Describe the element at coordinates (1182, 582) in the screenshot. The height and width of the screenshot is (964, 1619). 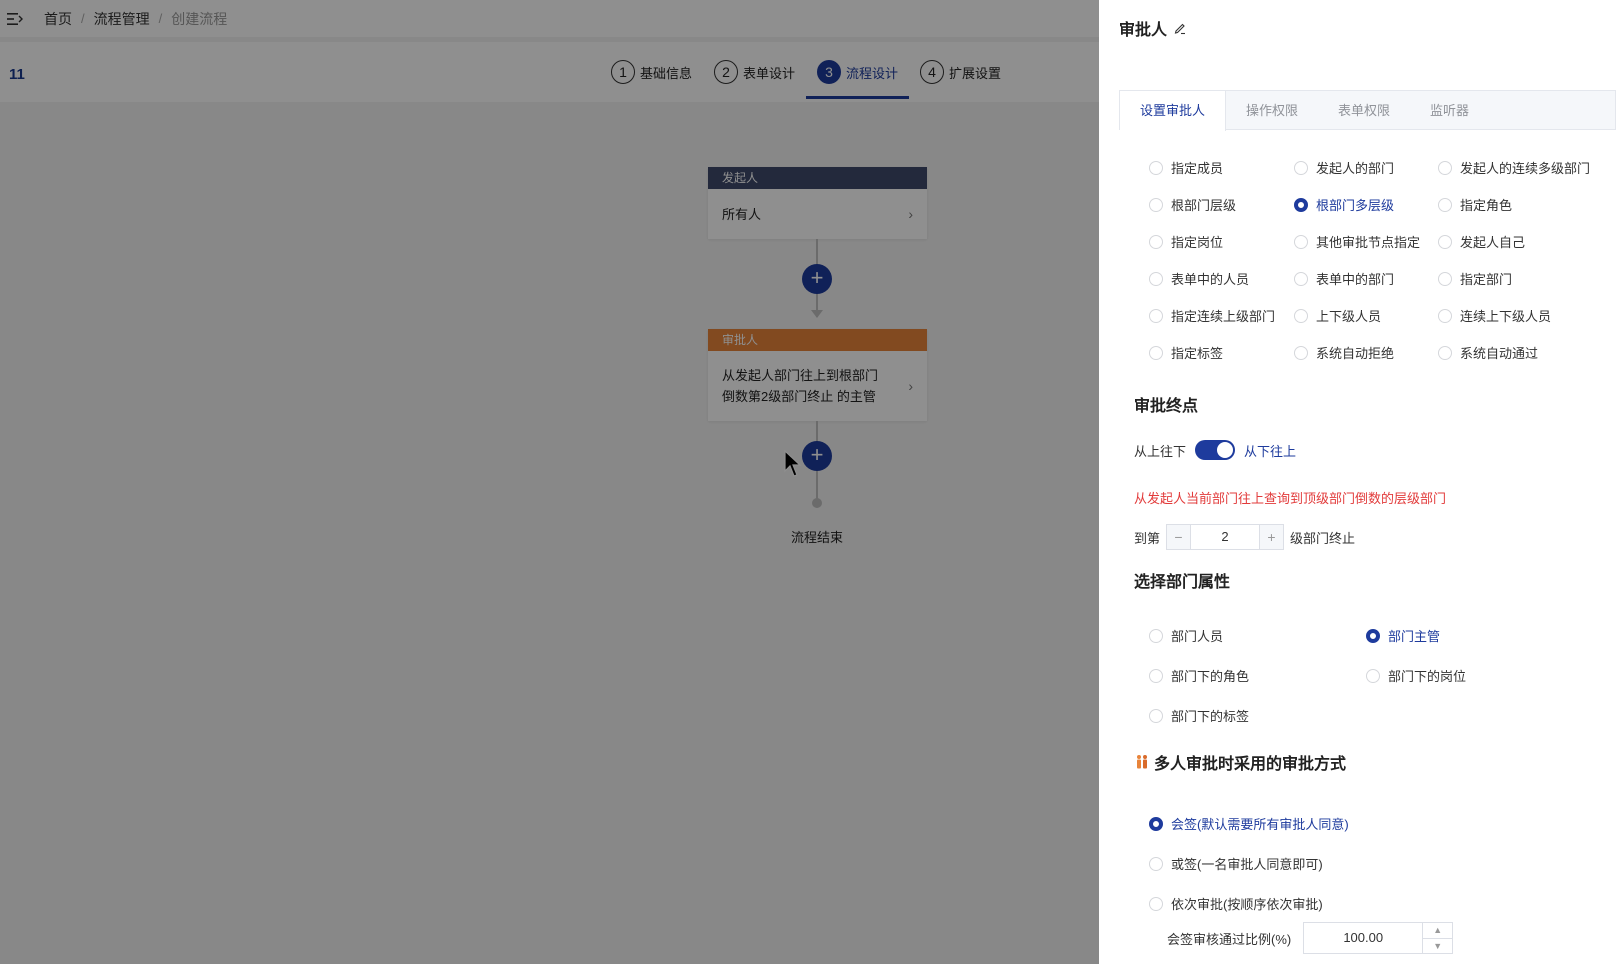
I see `dept-attr-title: 选择部门属性` at that location.